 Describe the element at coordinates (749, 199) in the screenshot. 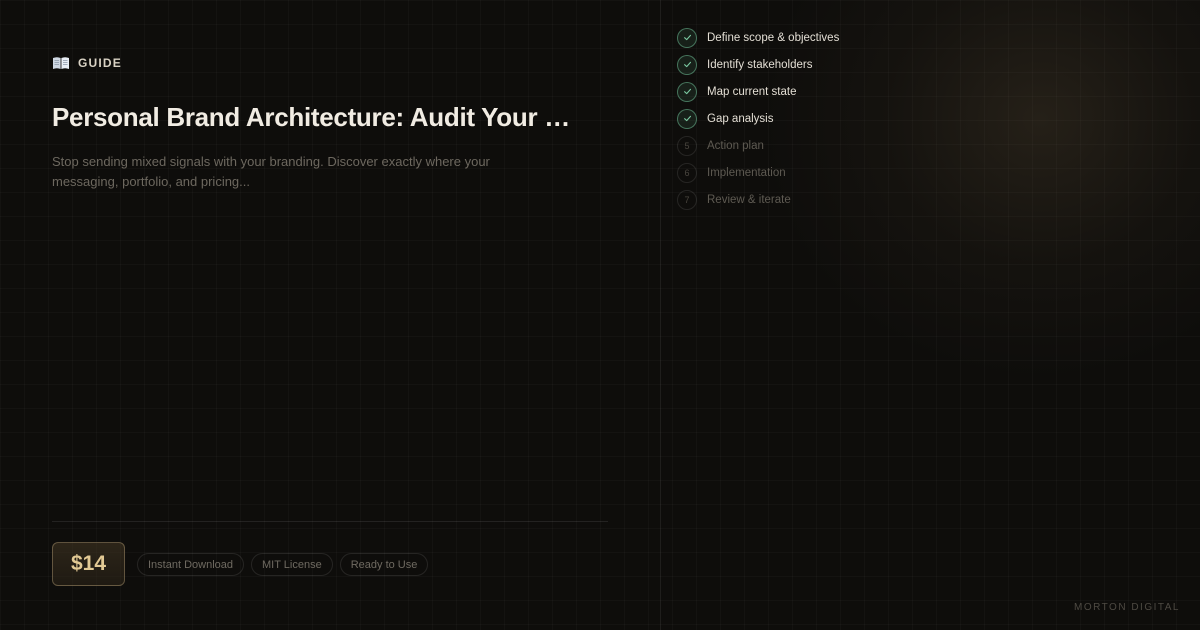

I see `step-label: Review & iterate` at that location.